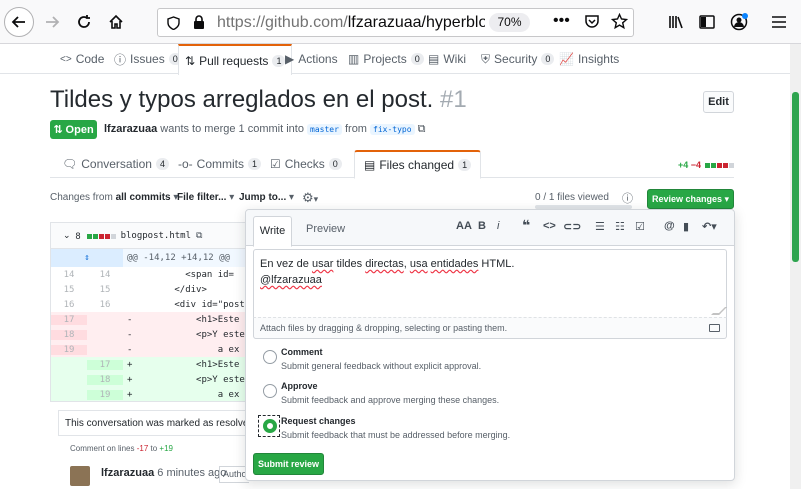  I want to click on pocket-icon, so click(592, 21).